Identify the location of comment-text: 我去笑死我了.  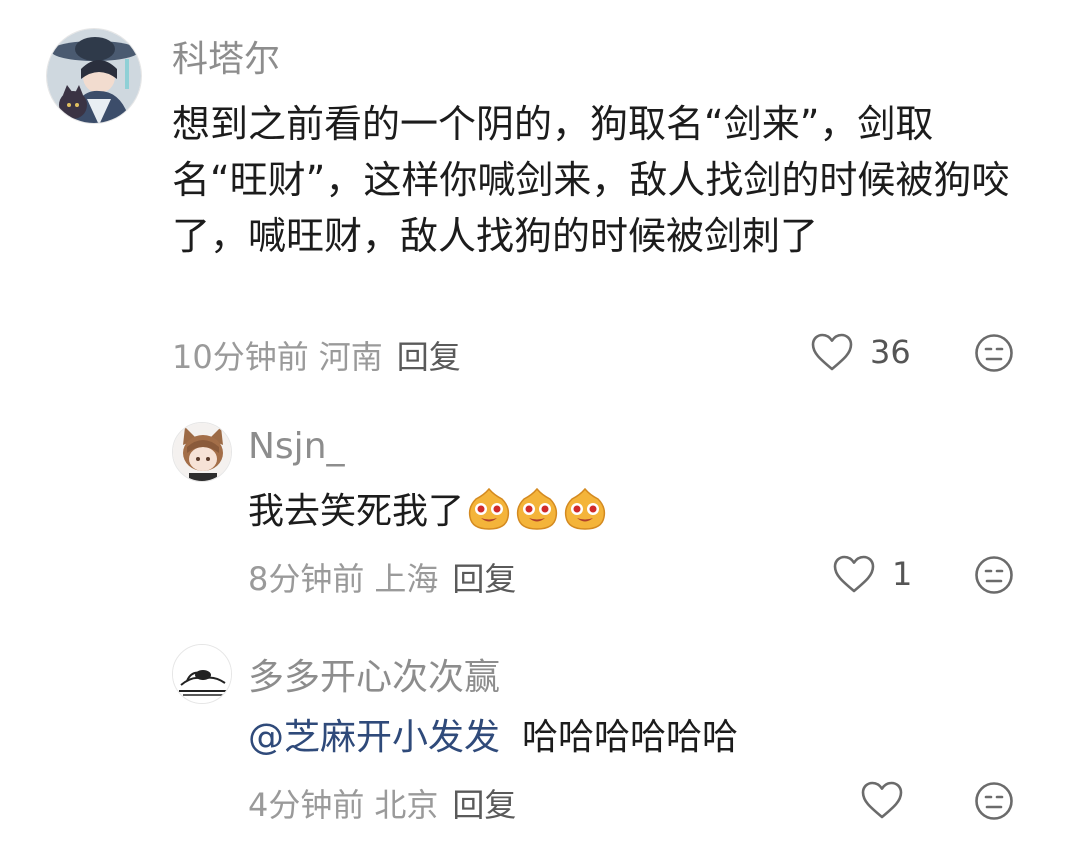
(356, 511).